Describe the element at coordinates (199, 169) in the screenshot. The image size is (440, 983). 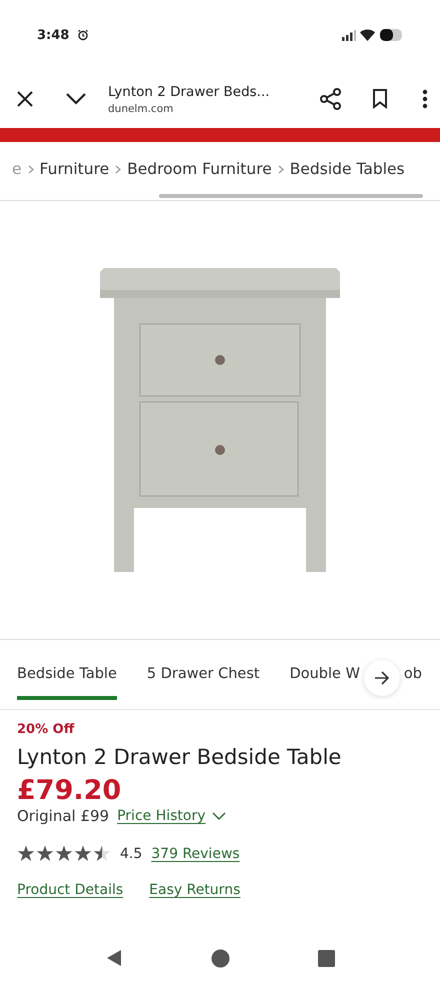
I see `breadcrumb-link: Bedroom Furniture` at that location.